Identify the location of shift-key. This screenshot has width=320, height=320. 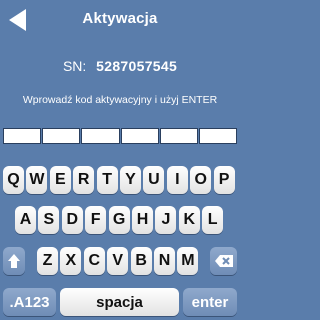
(14, 261).